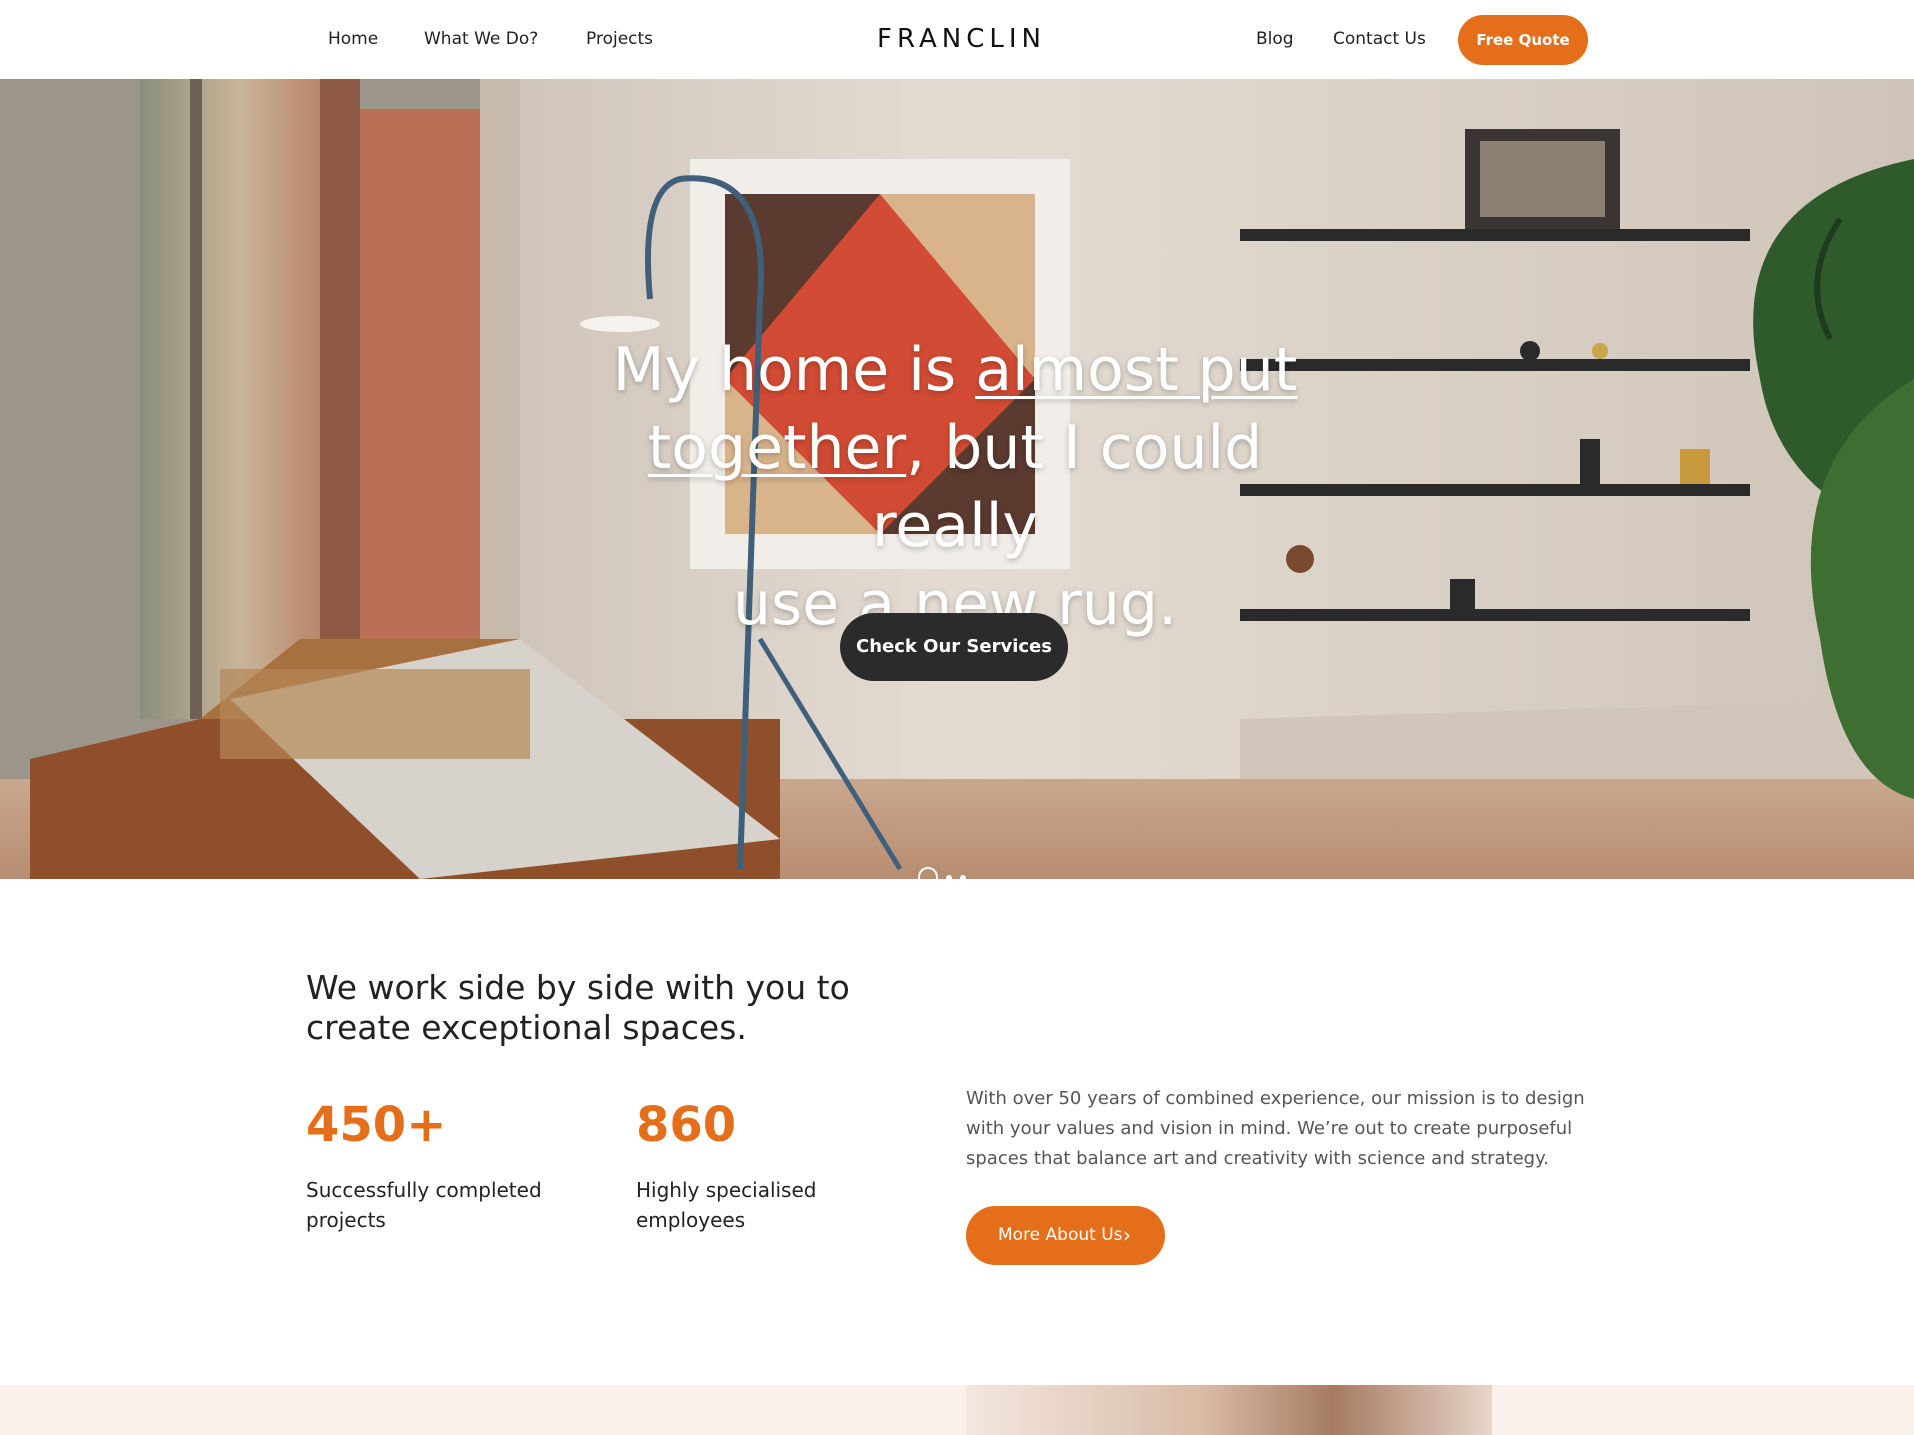 This screenshot has height=1435, width=1914. I want to click on headline-text: My home is, so click(794, 370).